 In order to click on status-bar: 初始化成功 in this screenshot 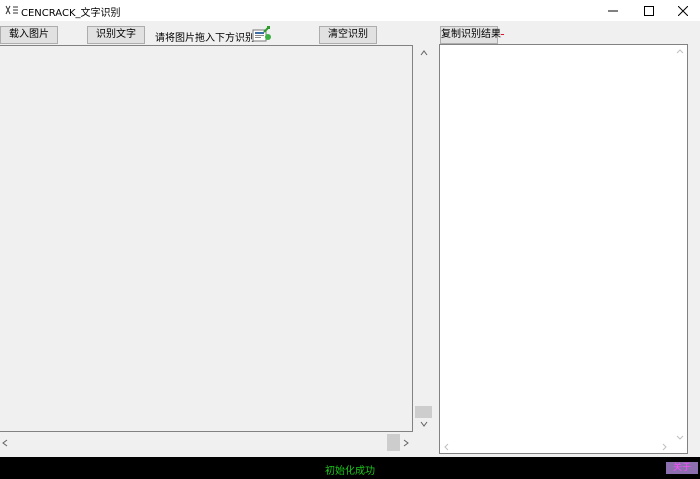, I will do `click(350, 468)`.